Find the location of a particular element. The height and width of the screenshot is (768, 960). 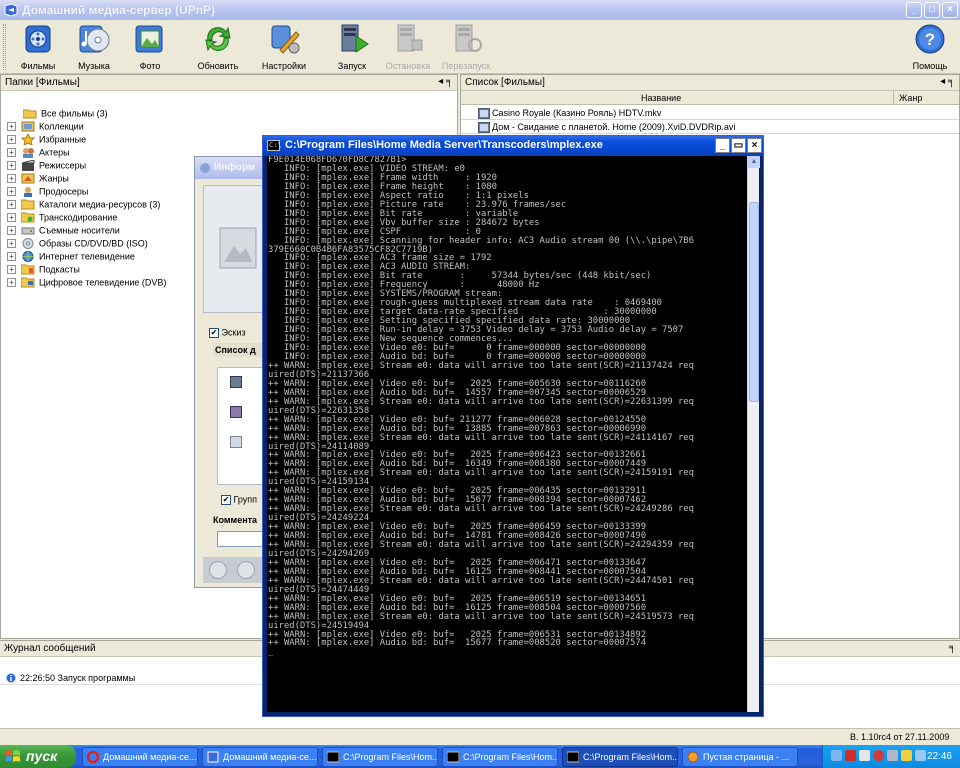

tree-item-iso-images: + Образы CD/DVD/BD (ISO) is located at coordinates (77, 244).